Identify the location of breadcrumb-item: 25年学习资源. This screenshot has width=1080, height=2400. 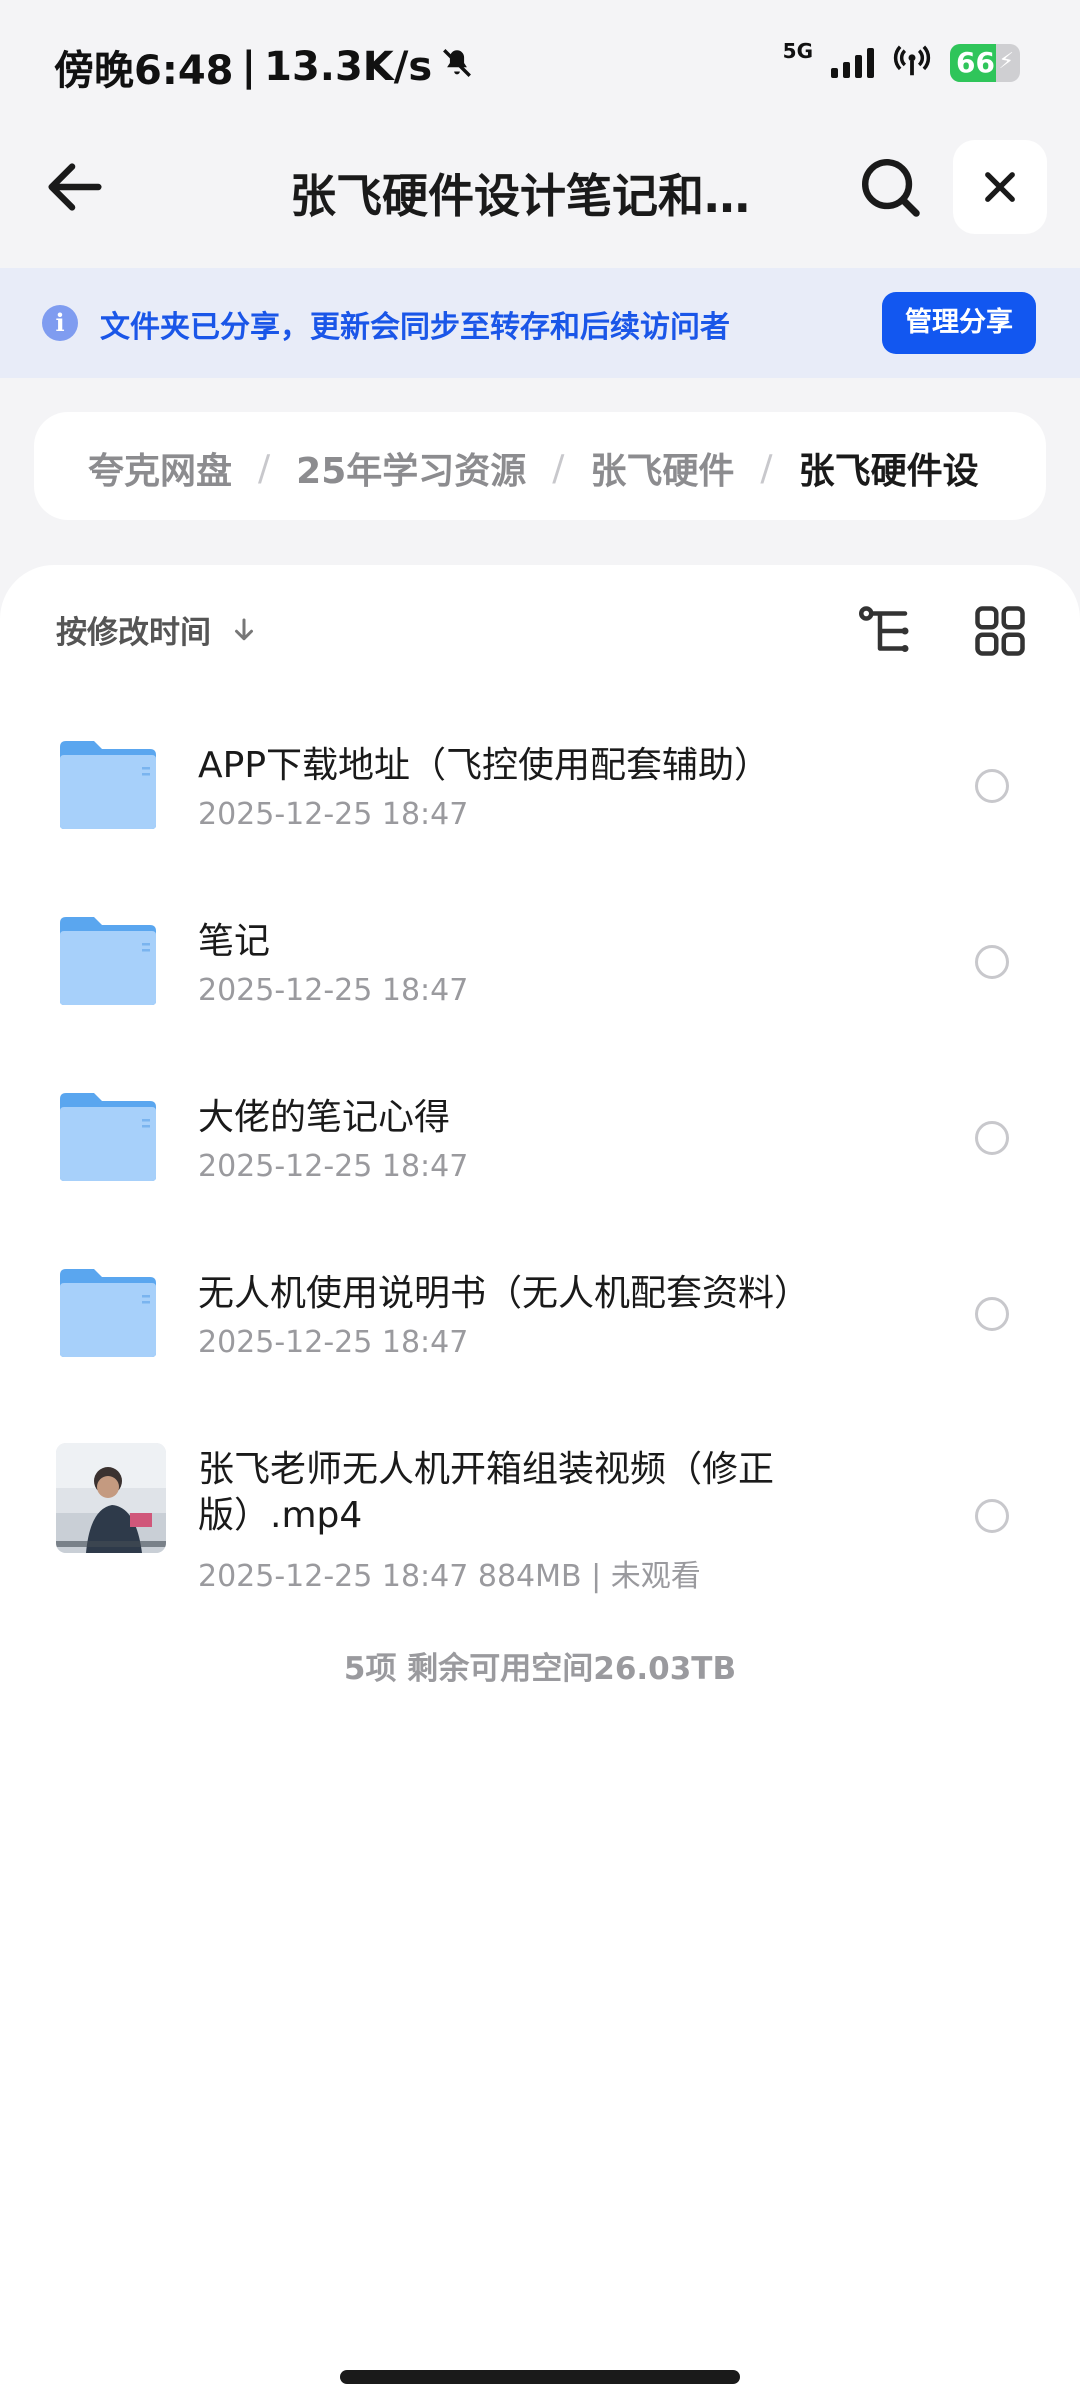
(411, 468).